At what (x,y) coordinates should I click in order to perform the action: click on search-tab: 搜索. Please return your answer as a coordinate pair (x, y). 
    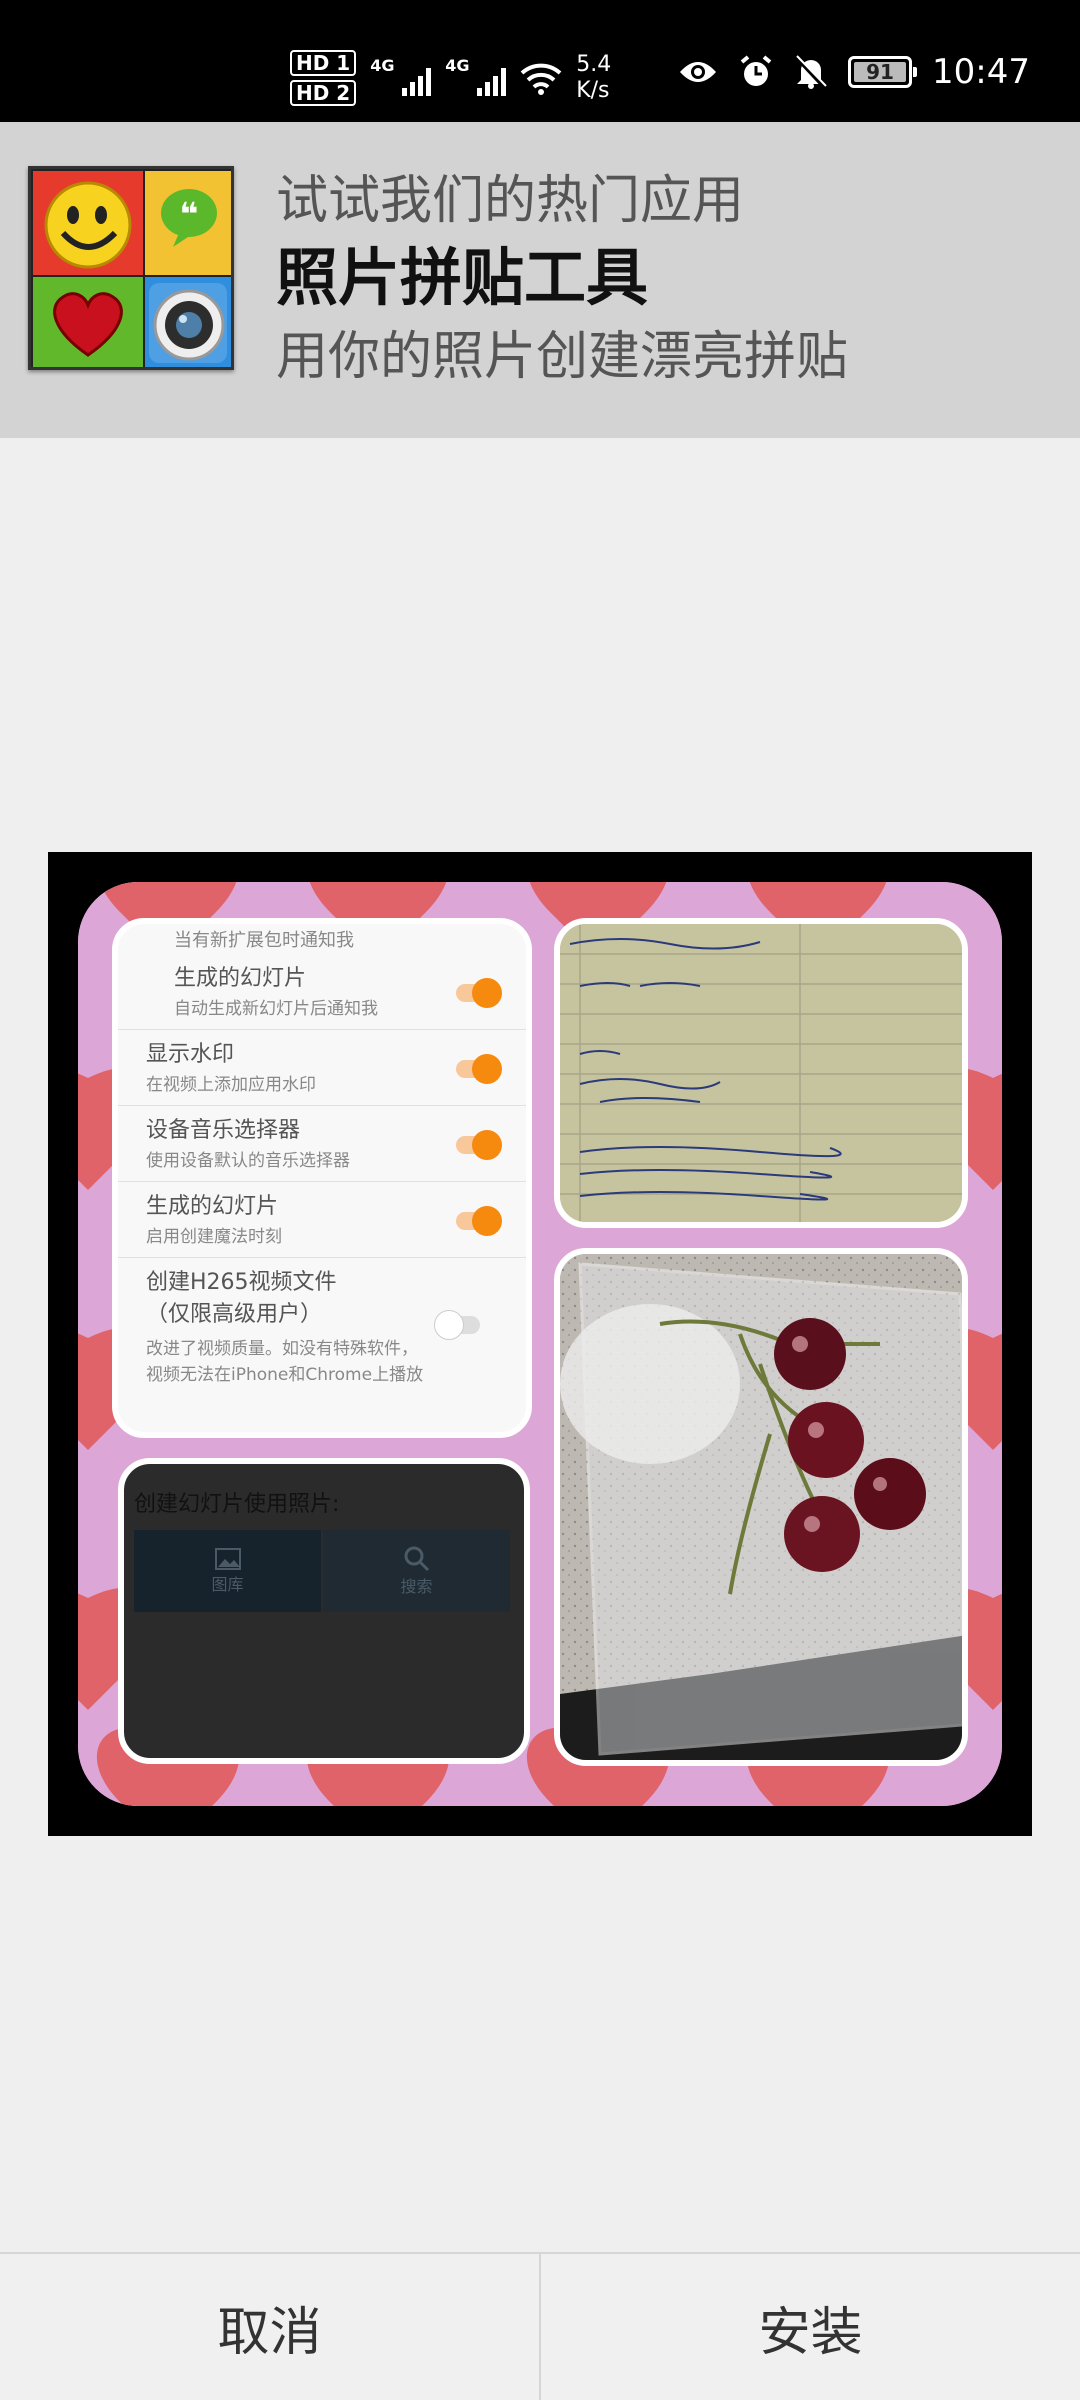
    Looking at the image, I should click on (416, 1571).